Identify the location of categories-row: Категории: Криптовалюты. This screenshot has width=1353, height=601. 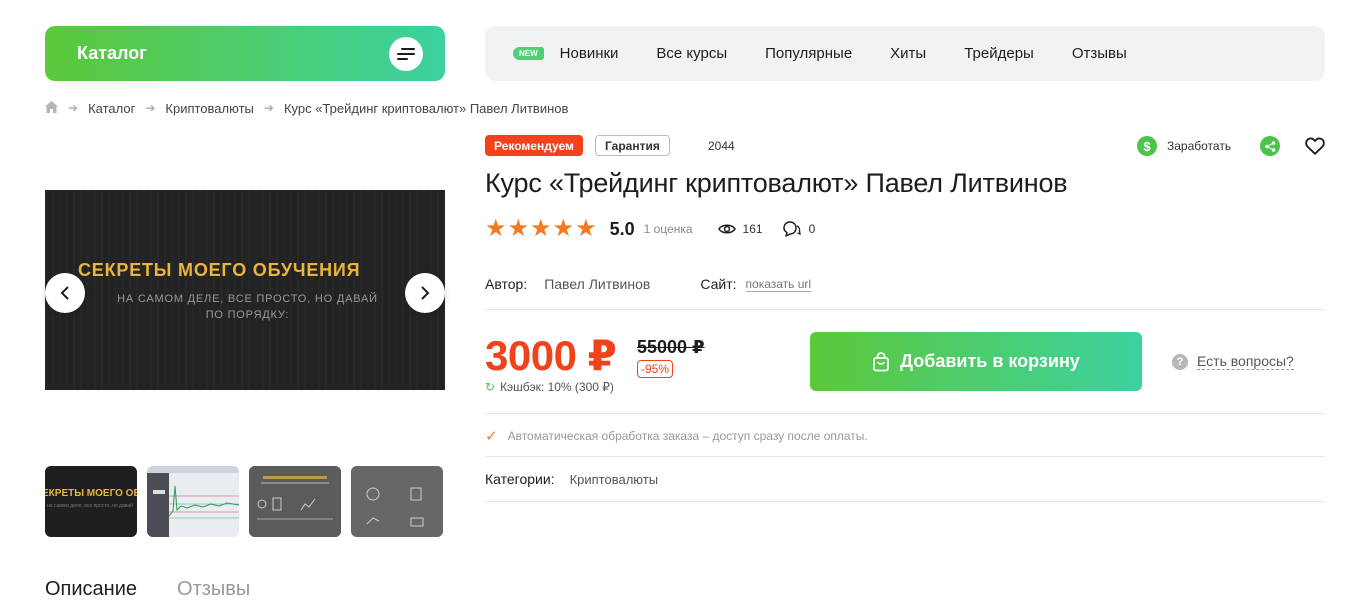
(571, 479).